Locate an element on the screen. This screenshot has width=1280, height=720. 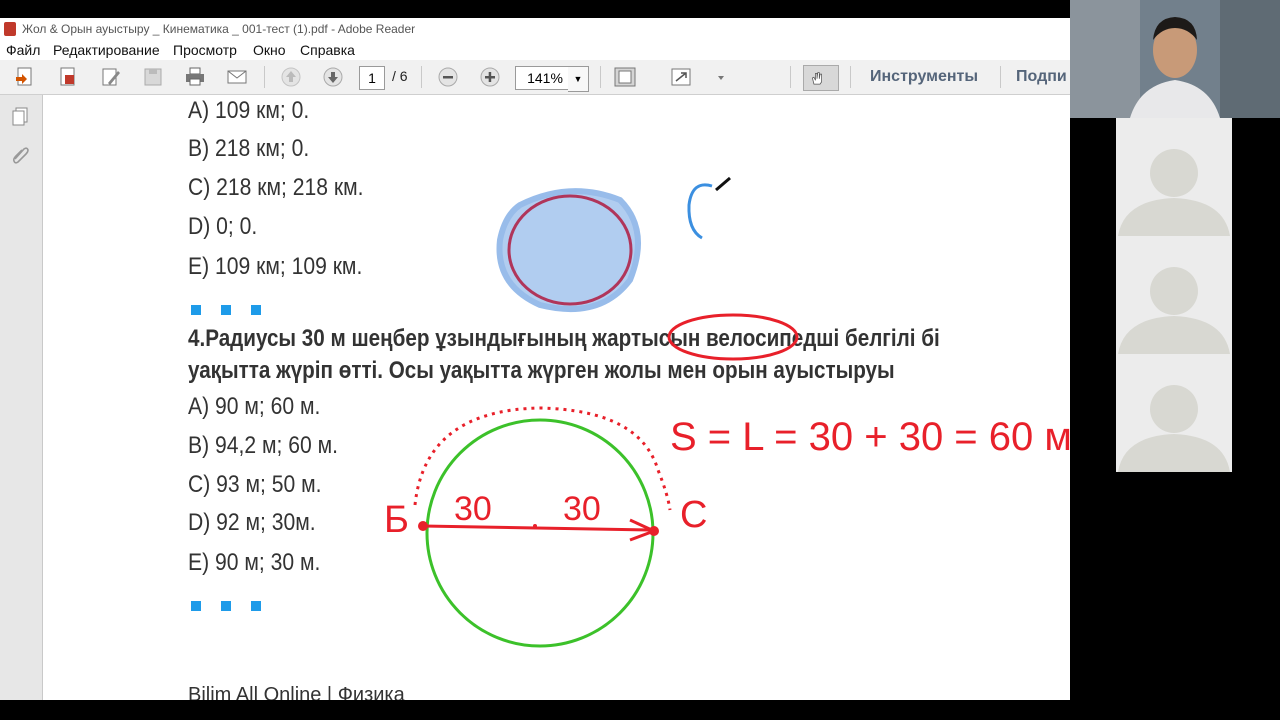
blue-letter-stroke is located at coordinates (700, 211).